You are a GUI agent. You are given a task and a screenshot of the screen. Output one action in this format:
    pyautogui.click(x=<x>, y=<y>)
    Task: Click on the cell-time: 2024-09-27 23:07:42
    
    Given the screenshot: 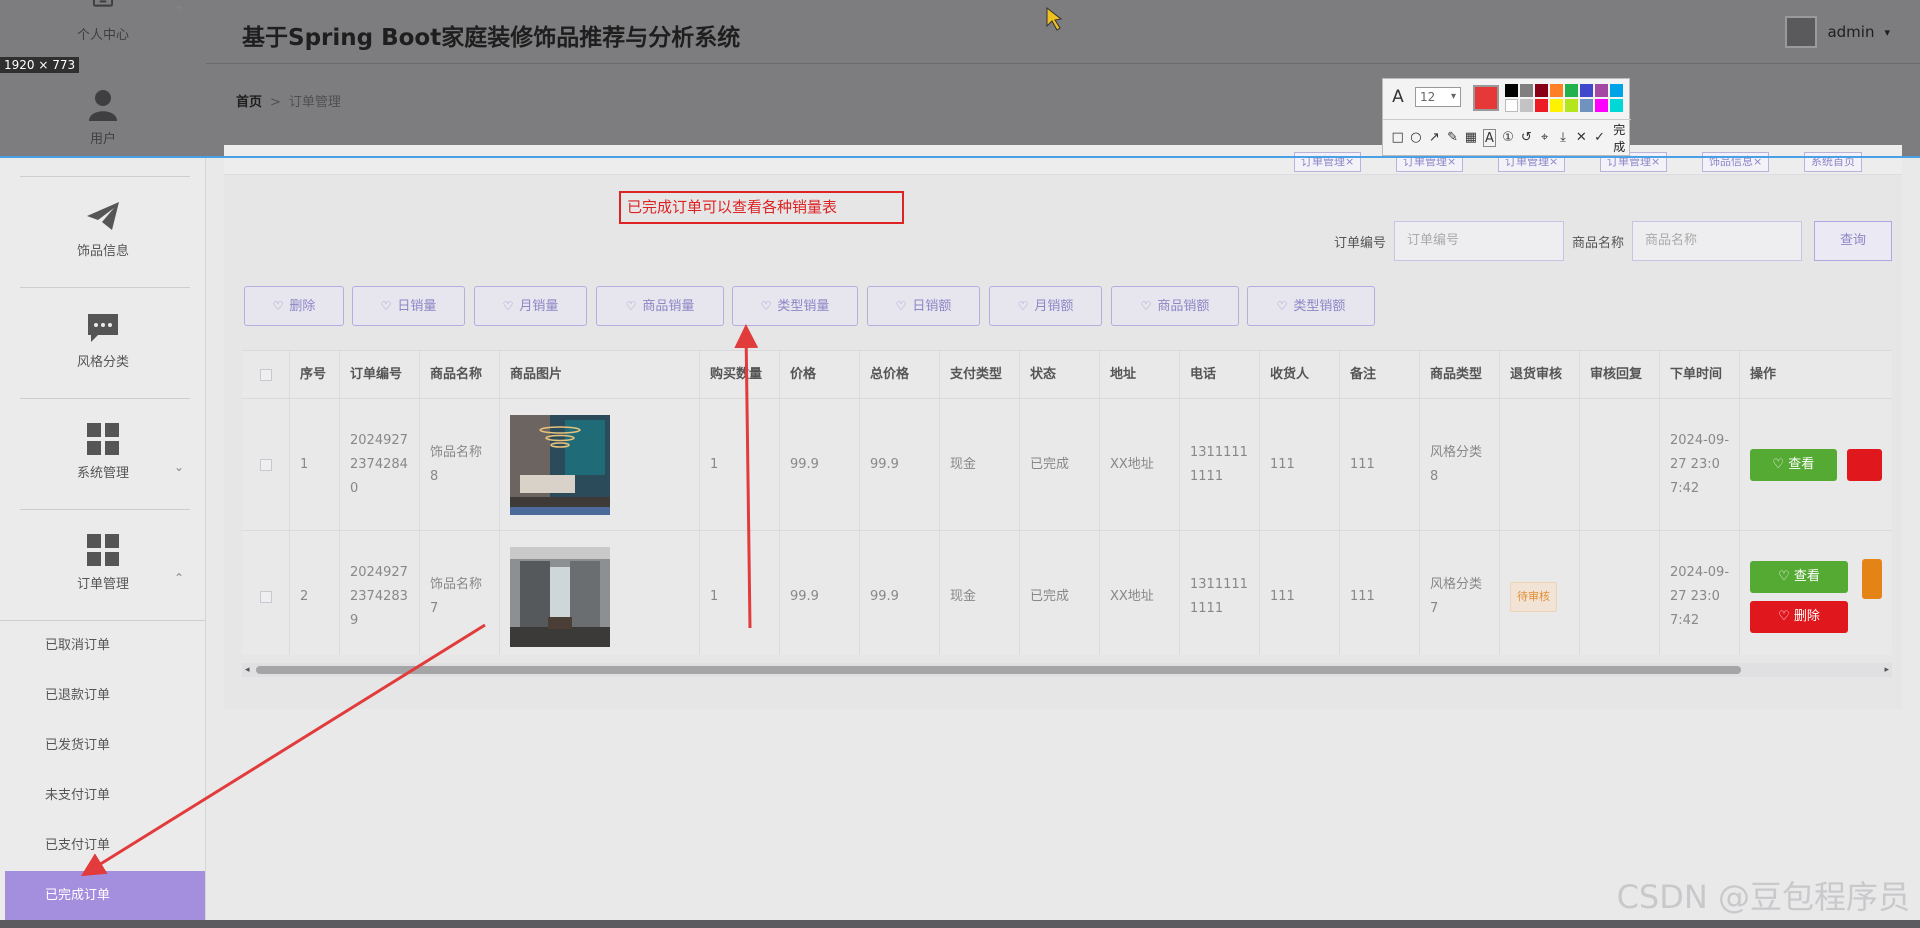 What is the action you would take?
    pyautogui.click(x=1700, y=464)
    